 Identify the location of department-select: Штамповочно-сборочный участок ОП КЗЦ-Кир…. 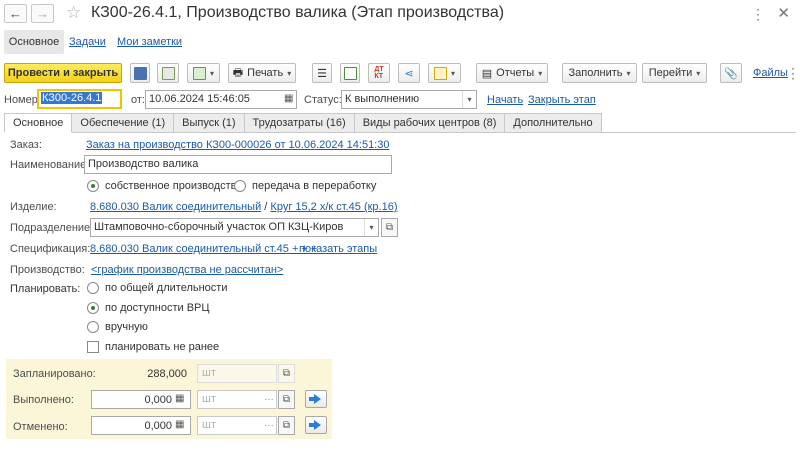
(234, 227).